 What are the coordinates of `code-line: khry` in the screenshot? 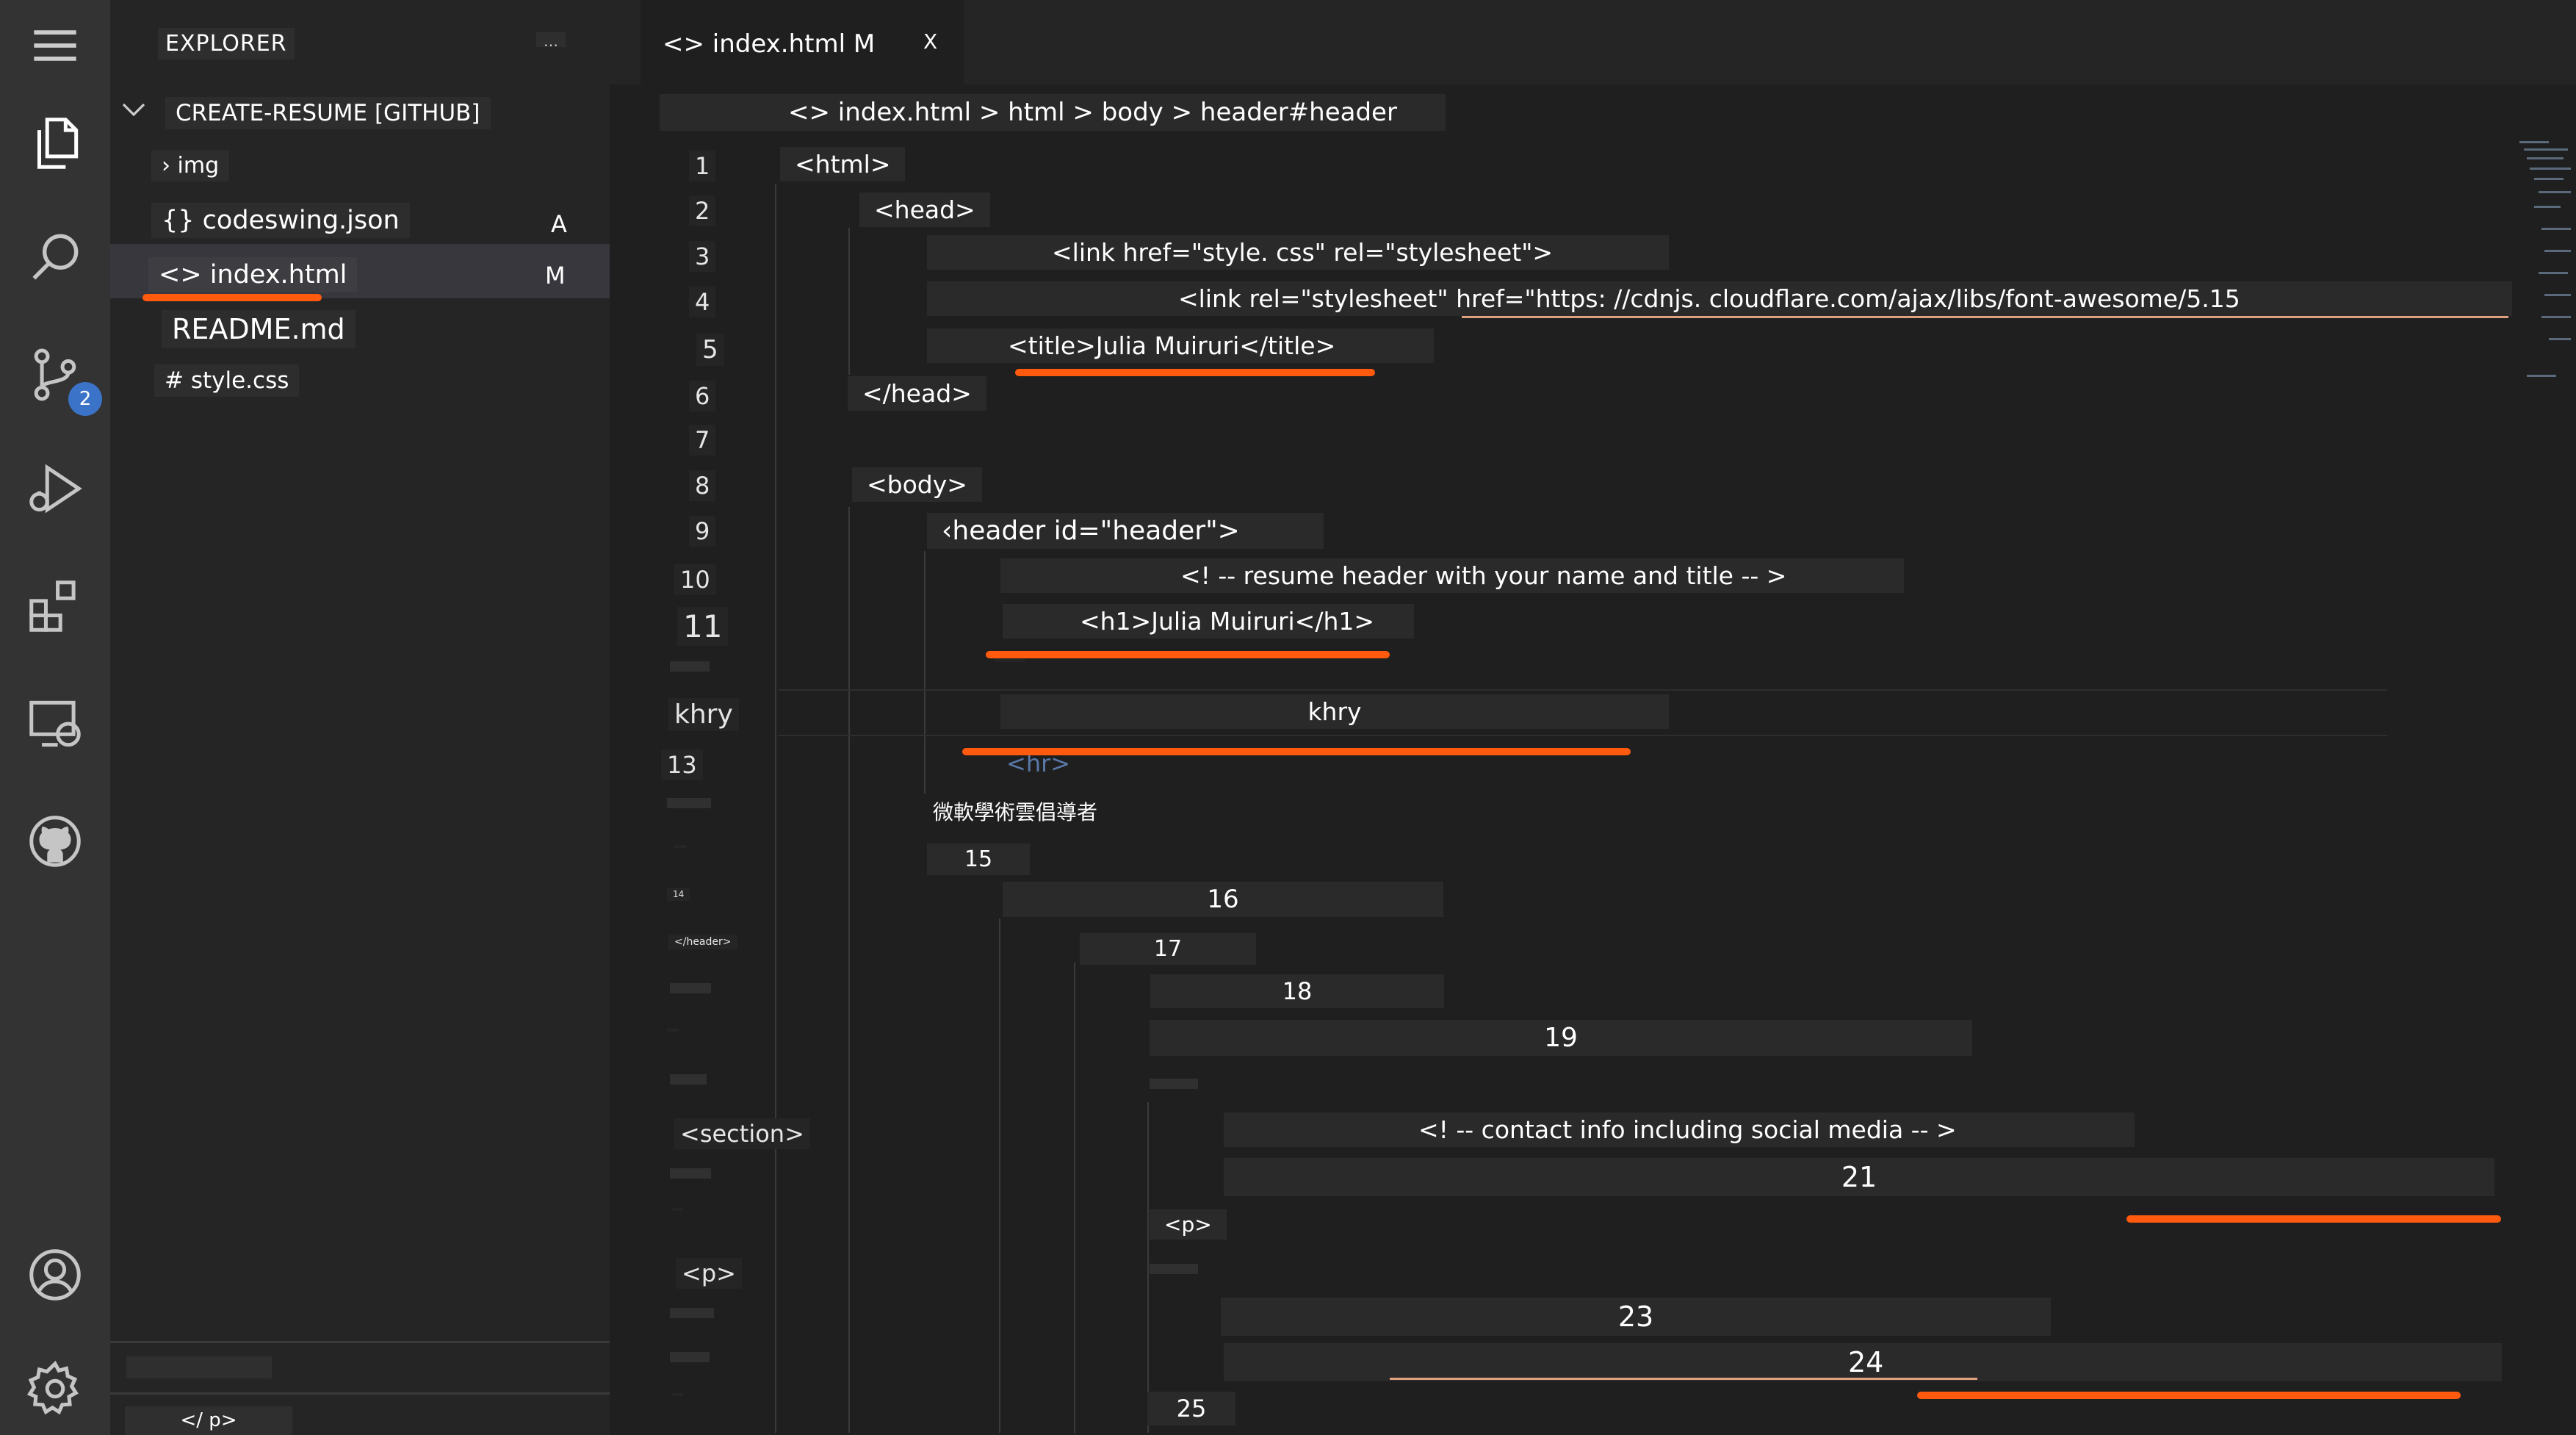 It's located at (1334, 712).